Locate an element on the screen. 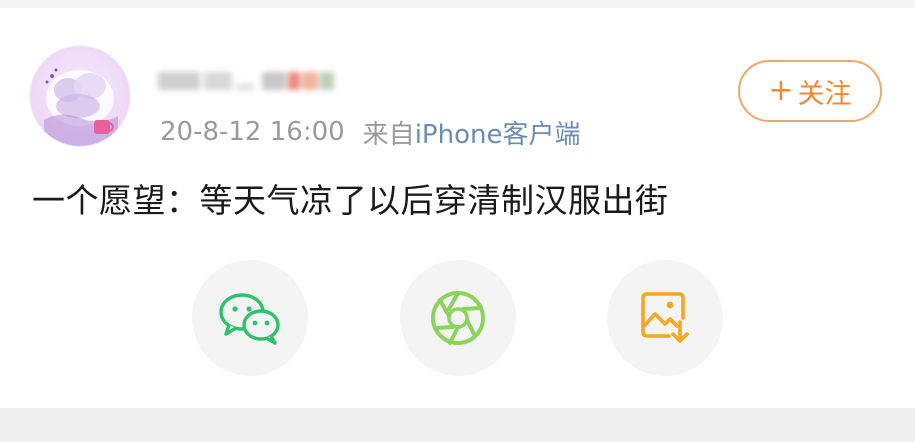 The width and height of the screenshot is (915, 442). plus-icon: + is located at coordinates (781, 90).